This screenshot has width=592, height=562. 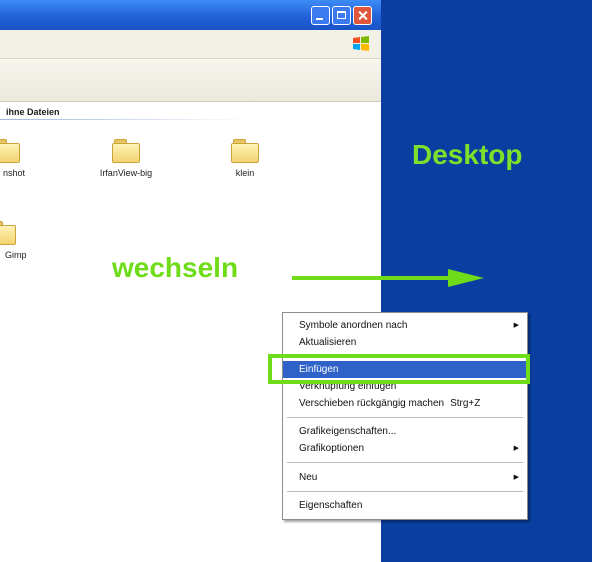 I want to click on folder-item: nshot, so click(x=18, y=158).